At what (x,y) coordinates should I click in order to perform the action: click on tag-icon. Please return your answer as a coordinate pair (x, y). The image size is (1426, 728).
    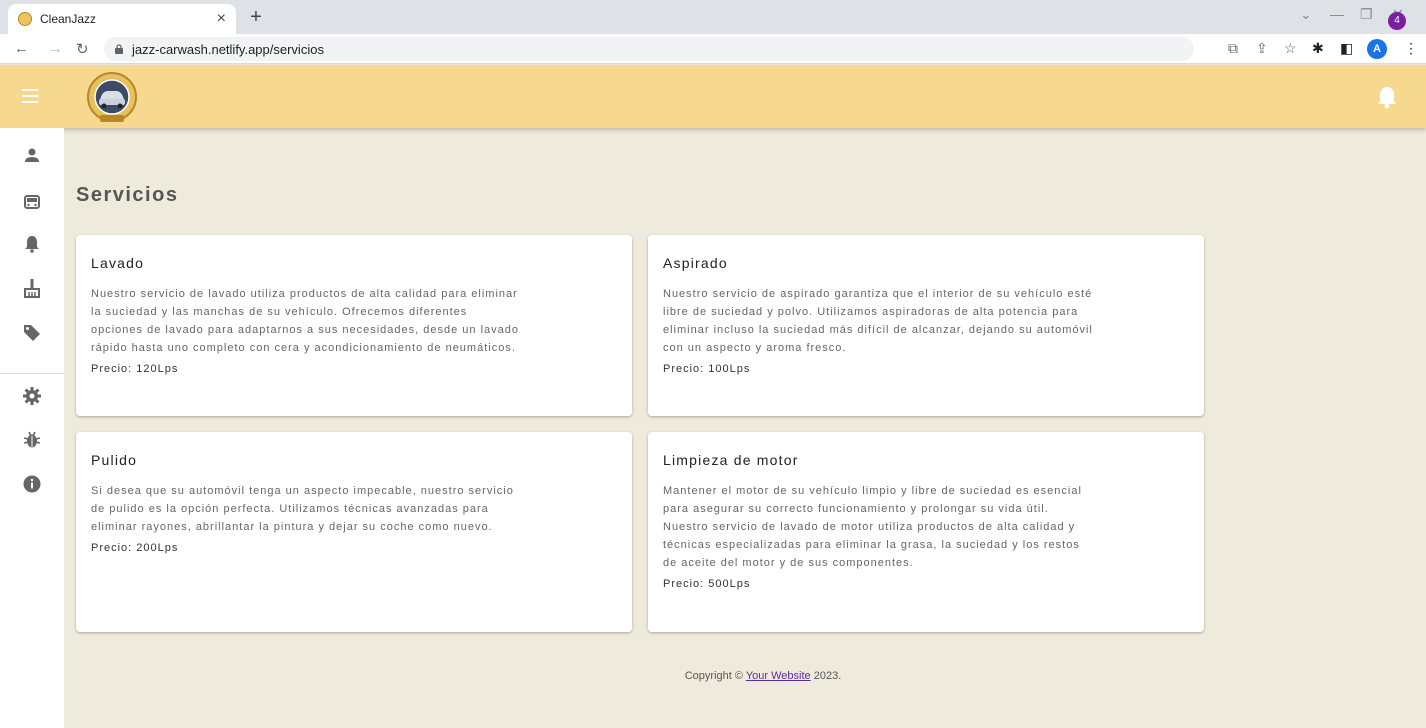
    Looking at the image, I should click on (32, 332).